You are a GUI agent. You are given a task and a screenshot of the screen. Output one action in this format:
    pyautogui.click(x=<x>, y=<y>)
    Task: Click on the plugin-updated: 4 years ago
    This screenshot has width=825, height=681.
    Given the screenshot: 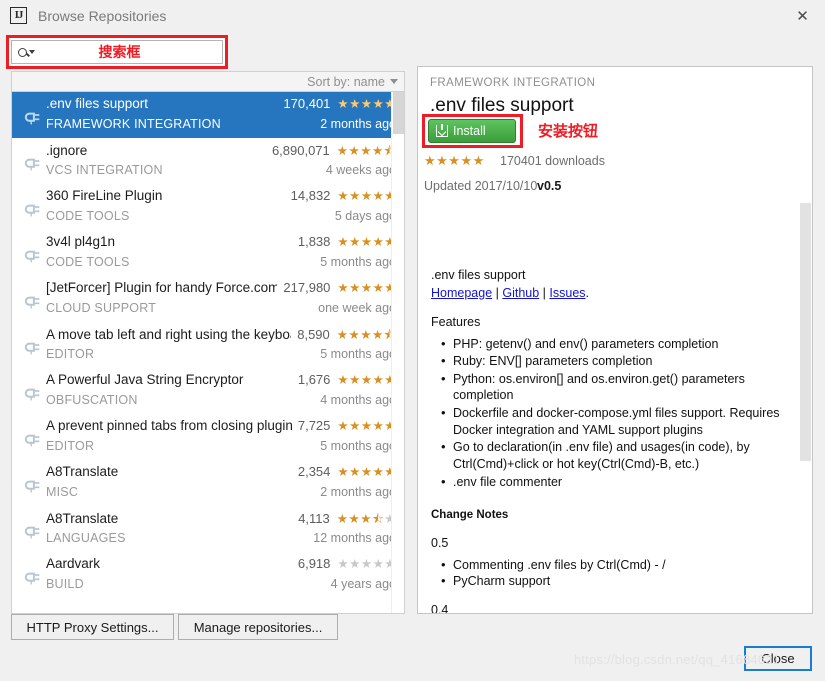 What is the action you would take?
    pyautogui.click(x=363, y=584)
    